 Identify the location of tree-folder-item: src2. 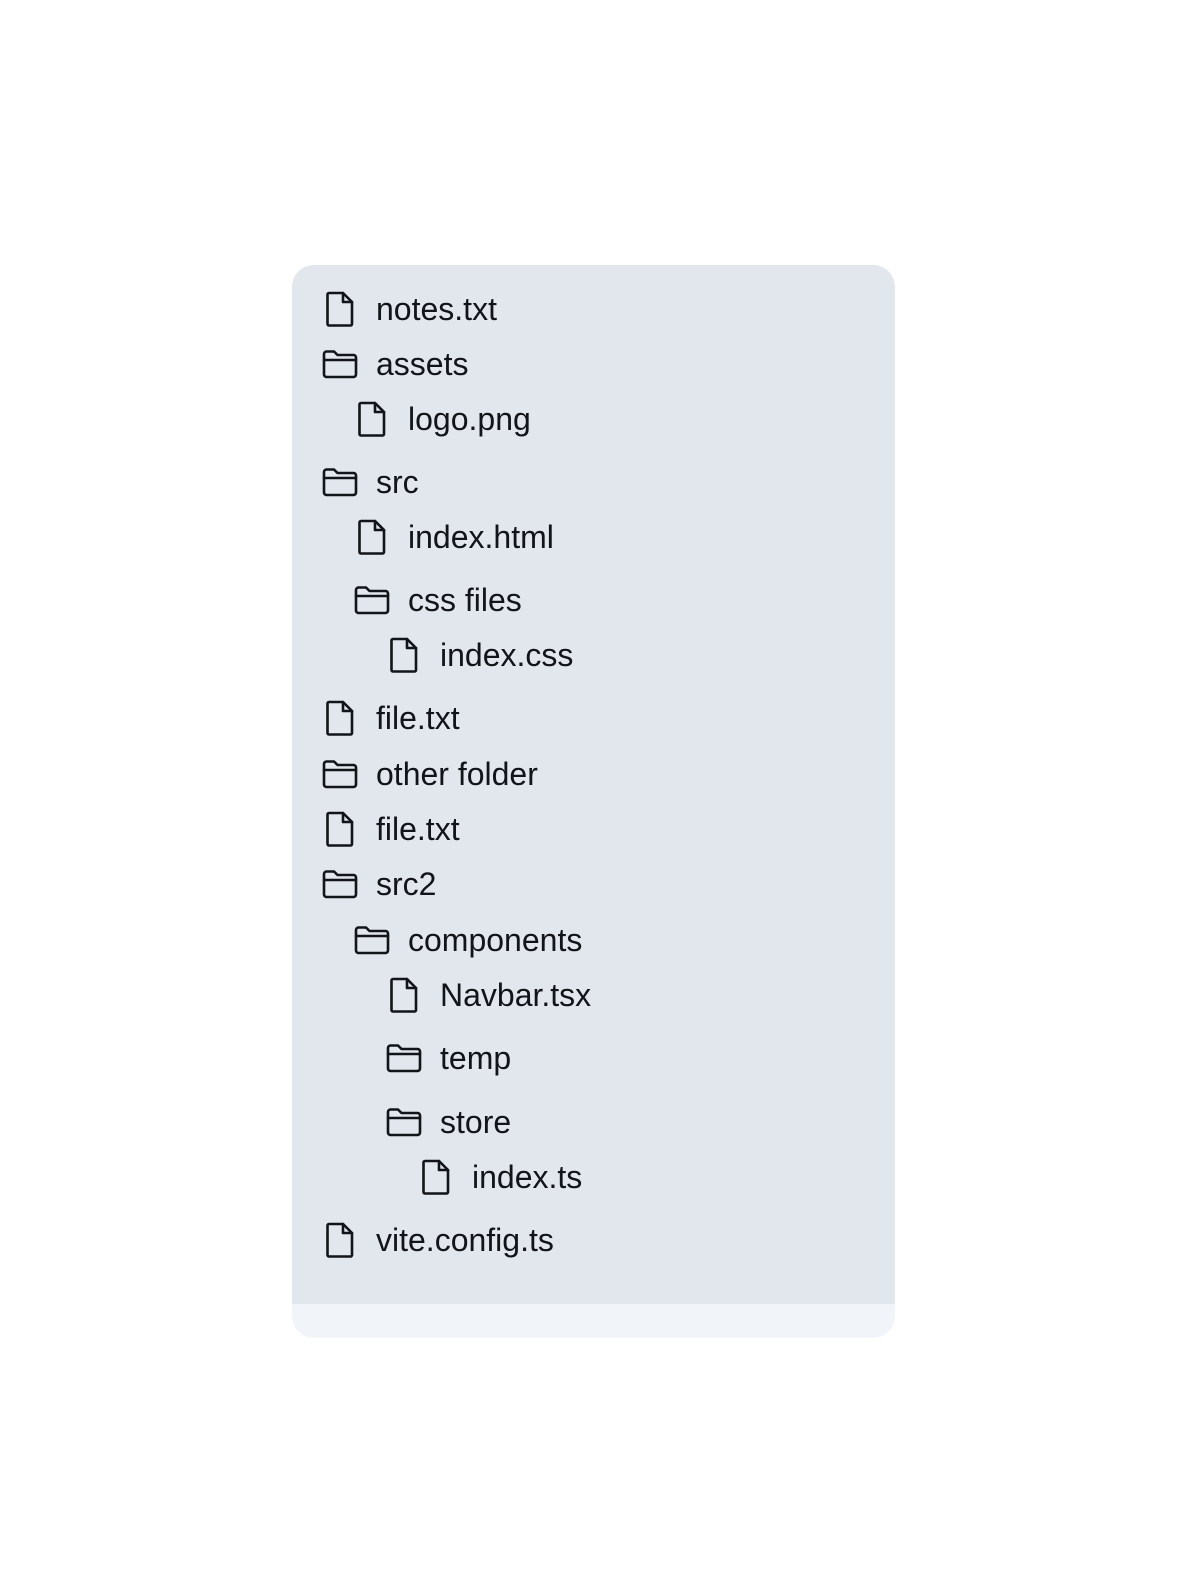
(379, 884).